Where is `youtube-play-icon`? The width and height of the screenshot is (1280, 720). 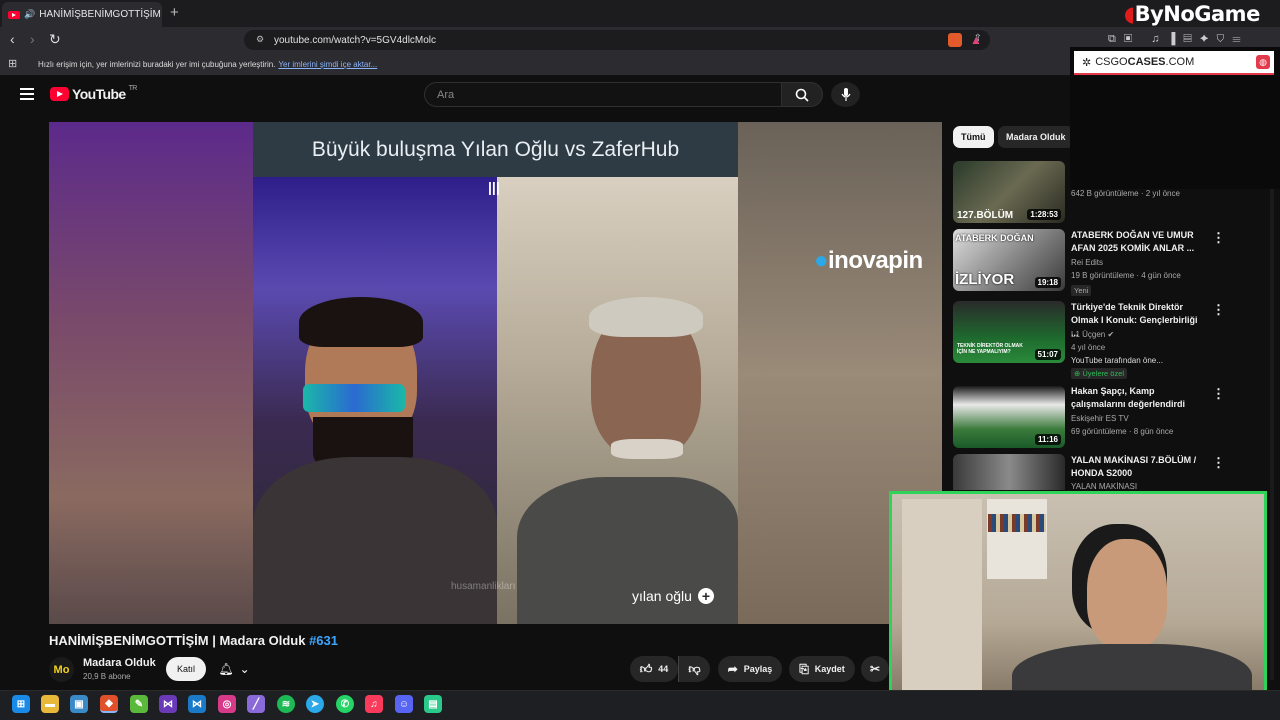
youtube-play-icon is located at coordinates (59, 94).